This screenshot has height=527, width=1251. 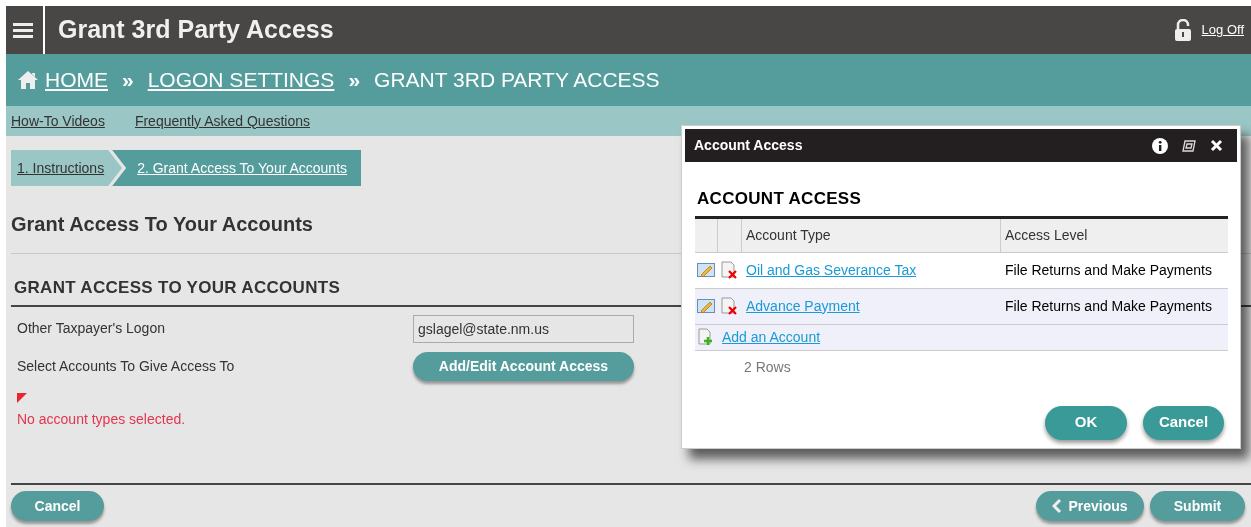 I want to click on wizard-step: 1. Instructions, so click(x=67, y=168).